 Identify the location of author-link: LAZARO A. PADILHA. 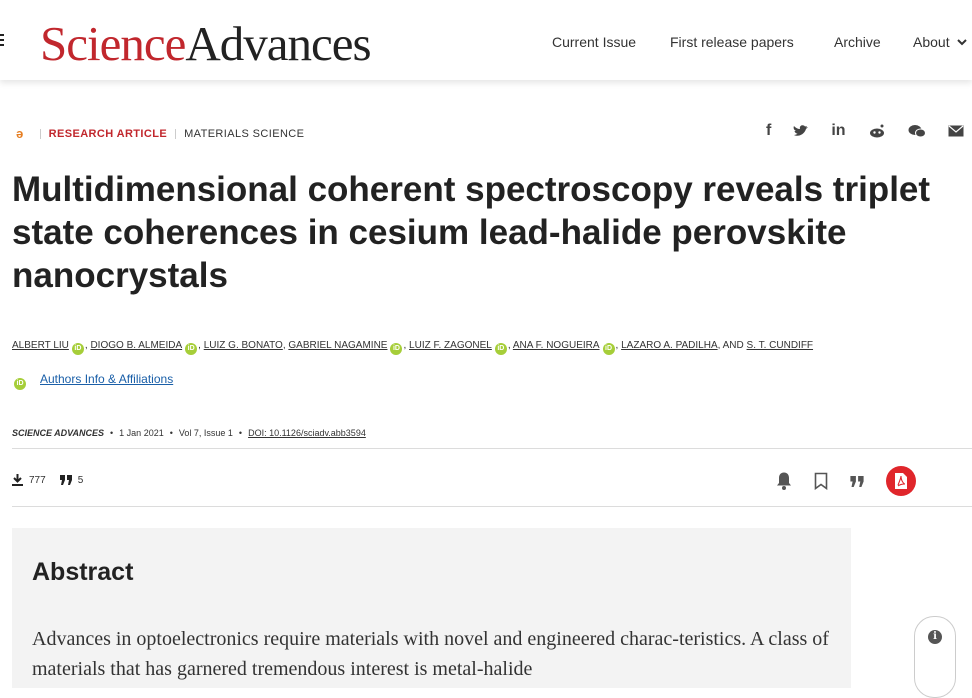
(669, 345).